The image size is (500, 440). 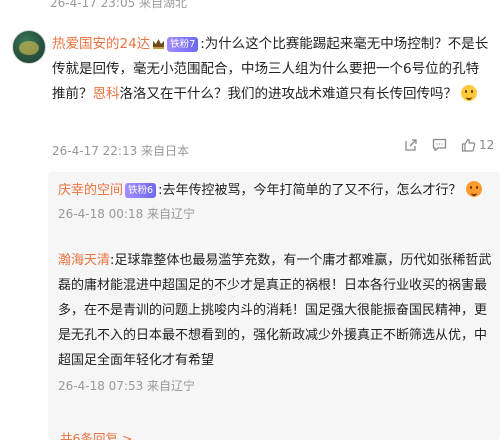 I want to click on share-icon, so click(x=411, y=145).